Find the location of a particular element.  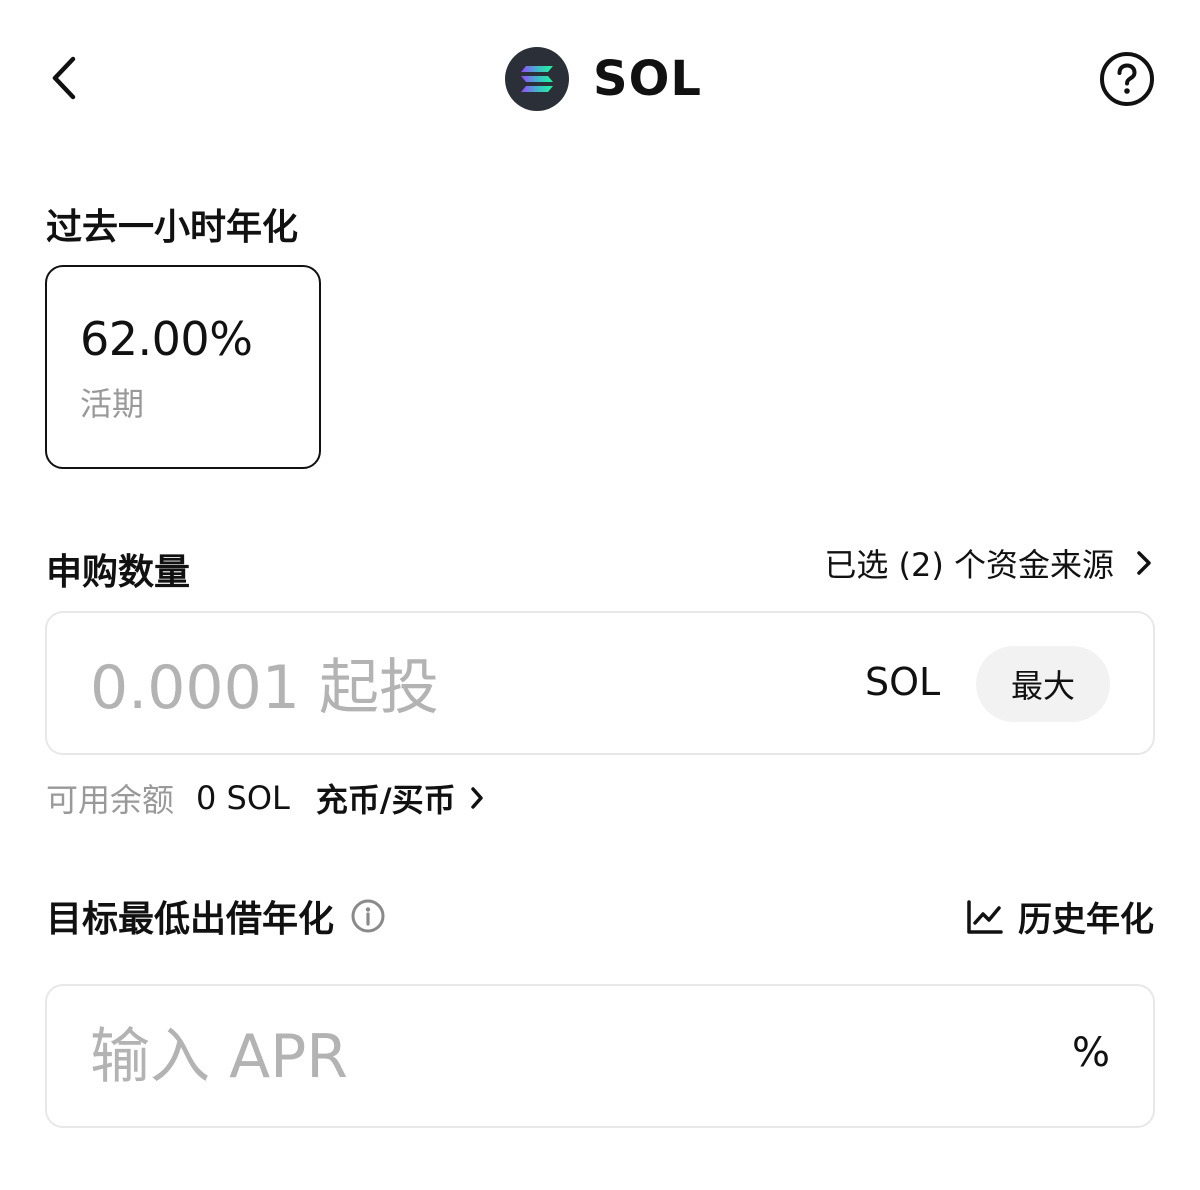

help-button is located at coordinates (1127, 79).